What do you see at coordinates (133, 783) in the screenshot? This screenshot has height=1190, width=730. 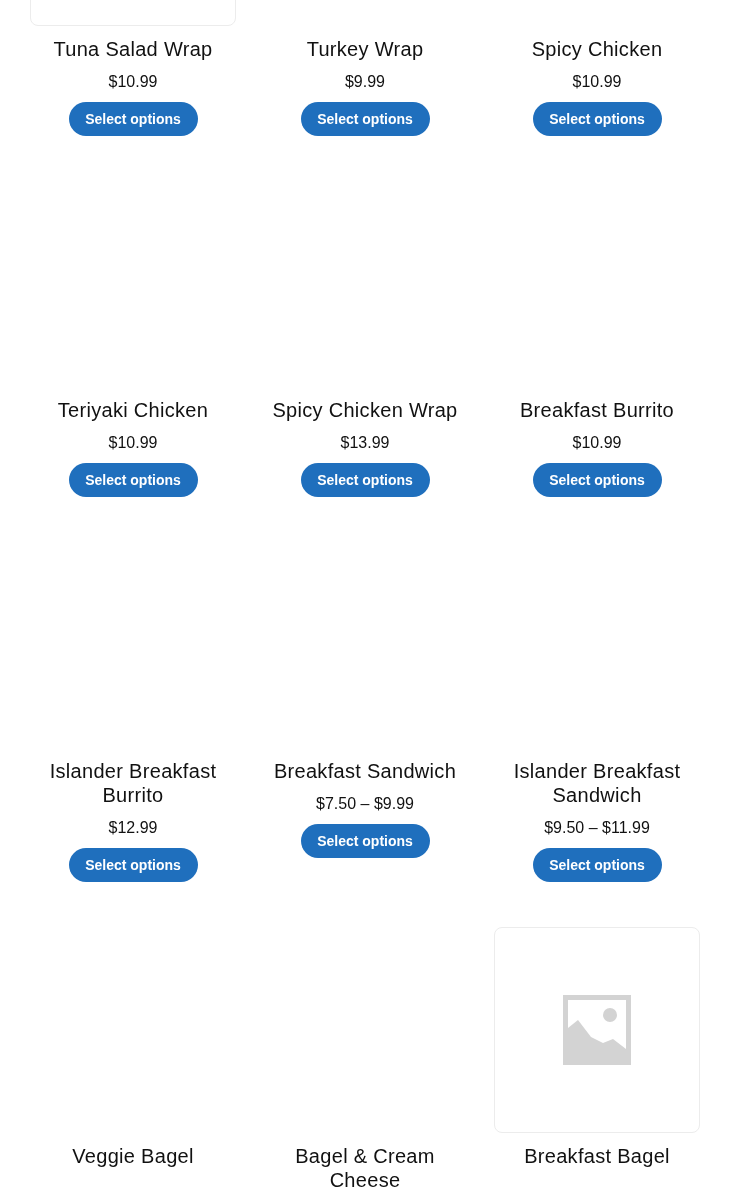 I see `product-title: Islander Breakfast Burrito` at bounding box center [133, 783].